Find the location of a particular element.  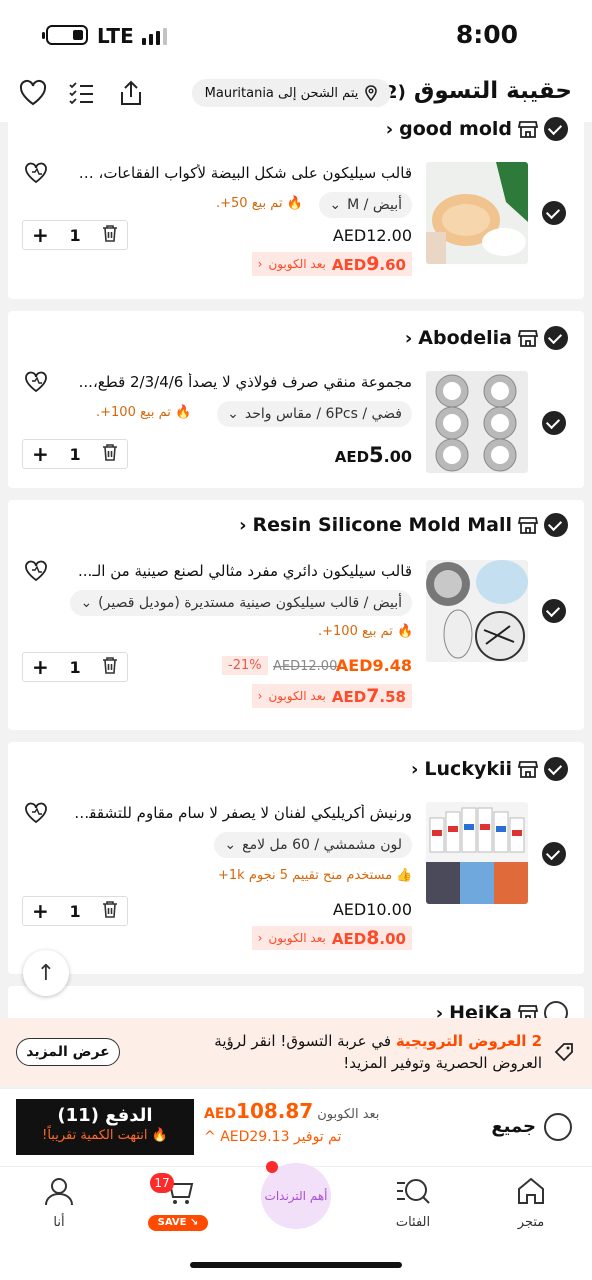

variant-selector: فضي / 6Pcs / مقاس واحد ⌄ is located at coordinates (314, 414).